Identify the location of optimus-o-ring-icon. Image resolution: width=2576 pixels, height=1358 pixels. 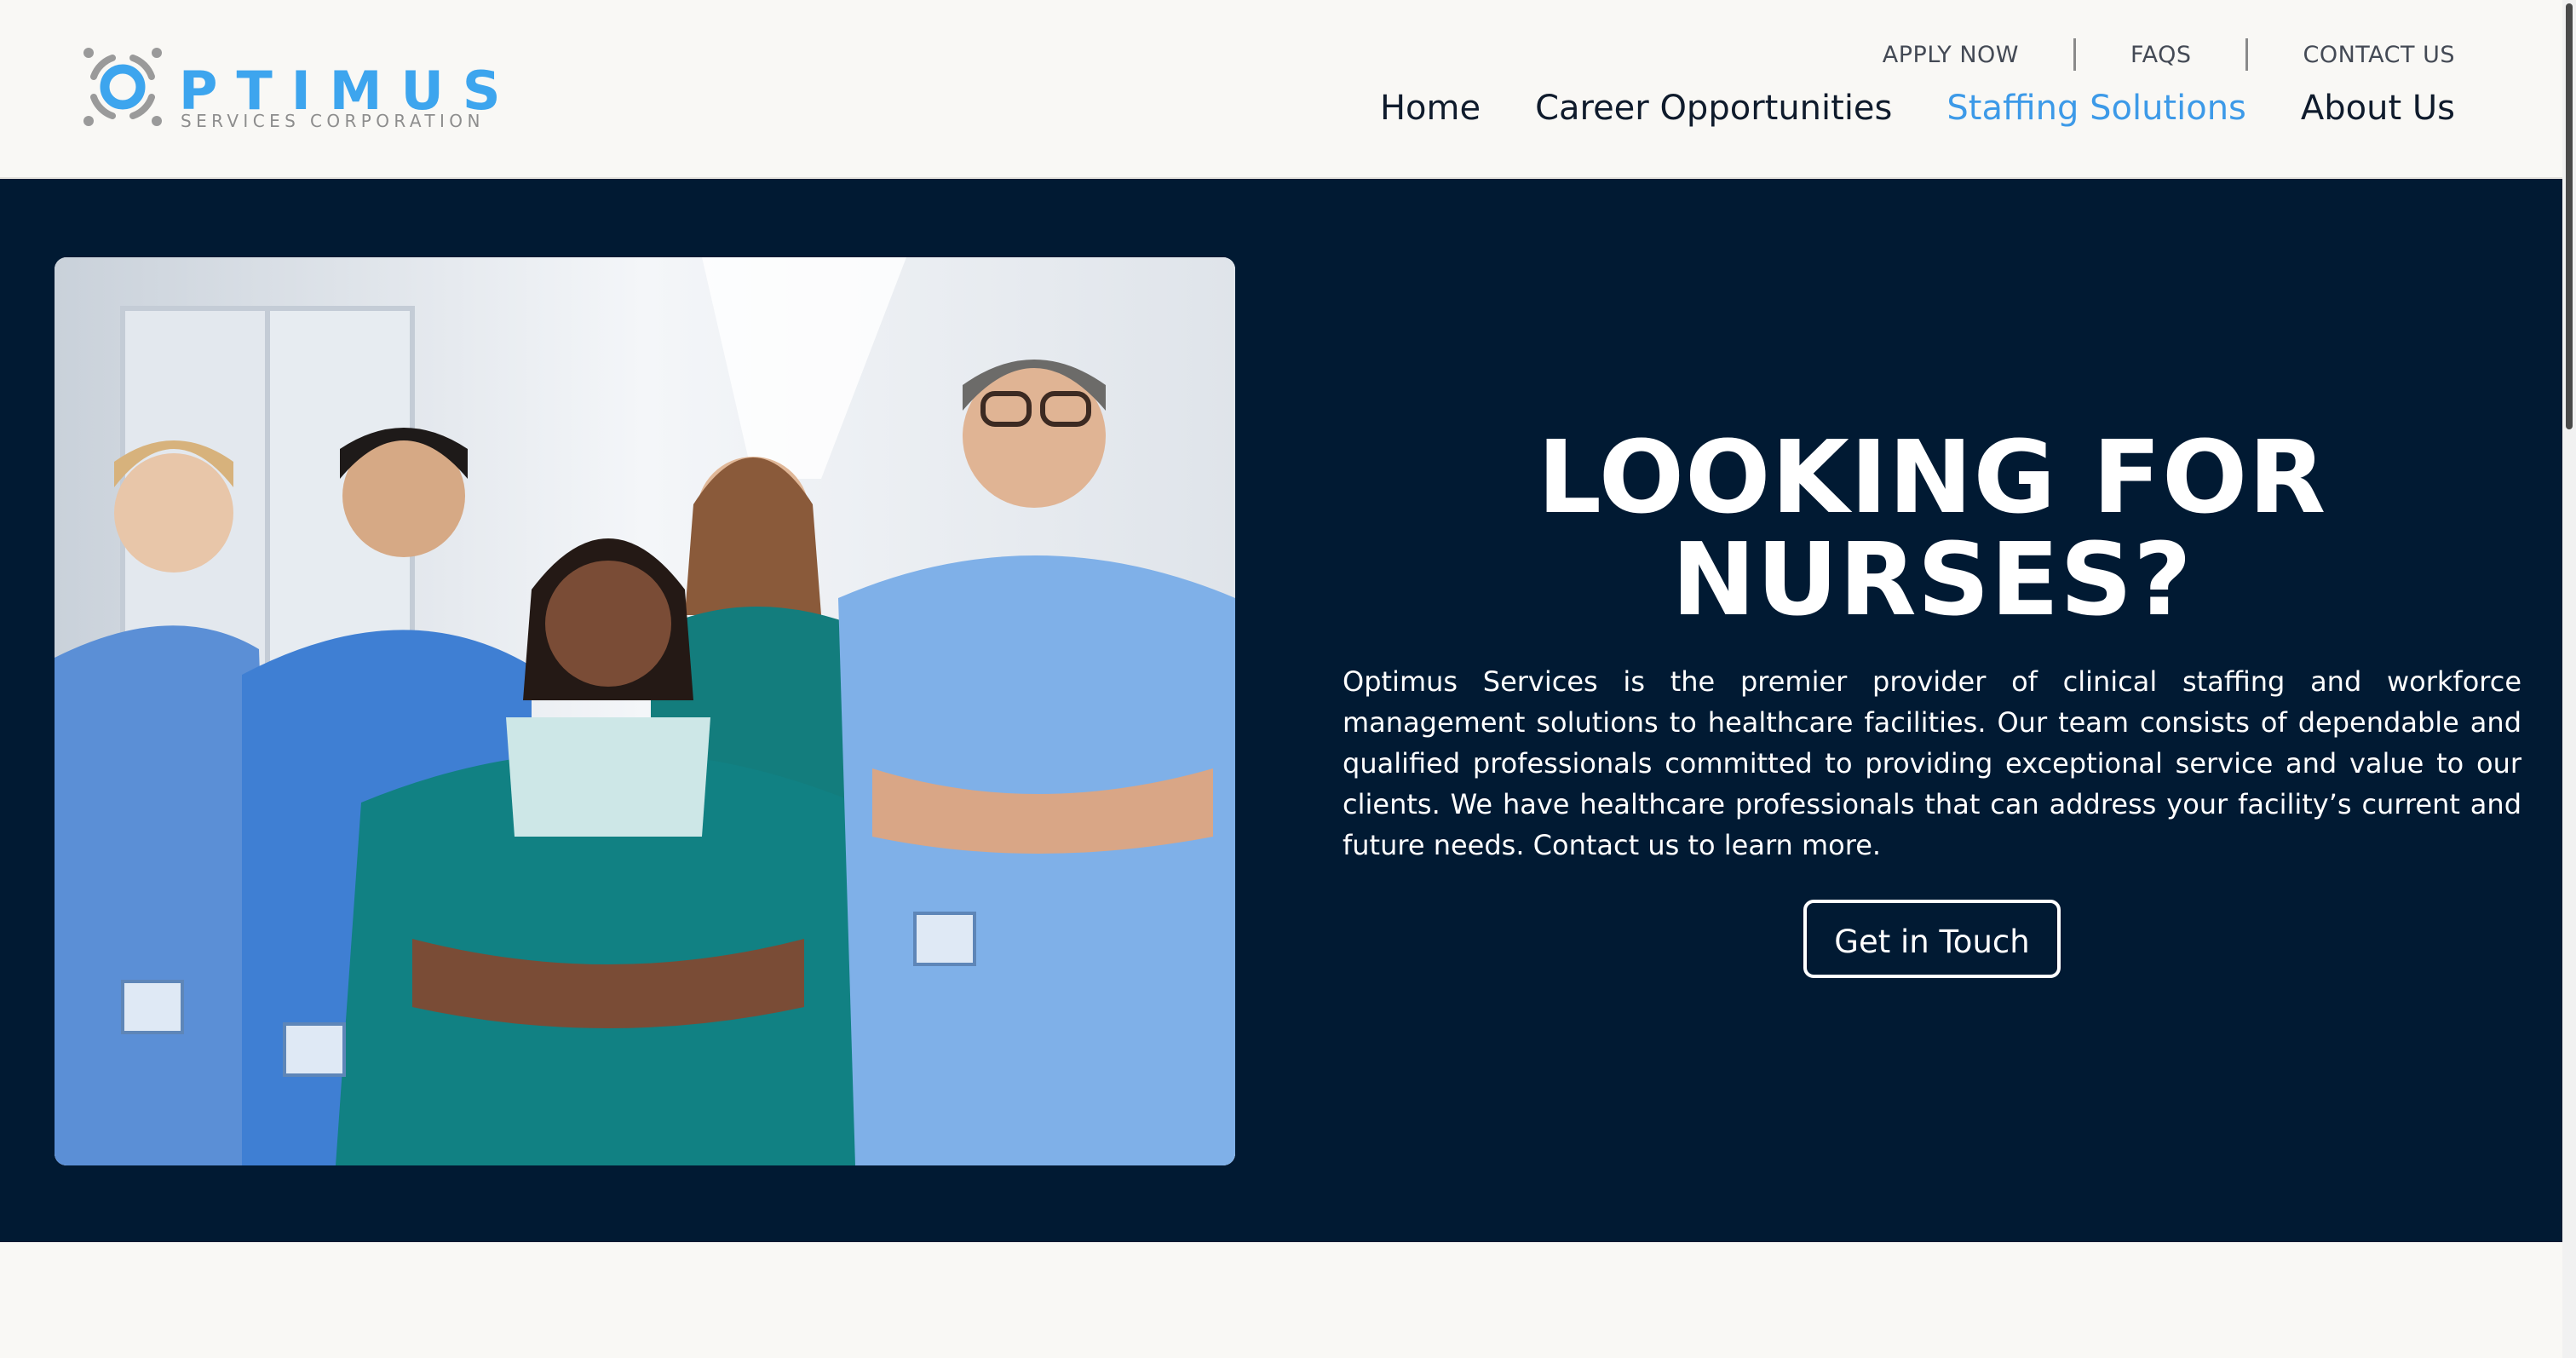
(123, 87).